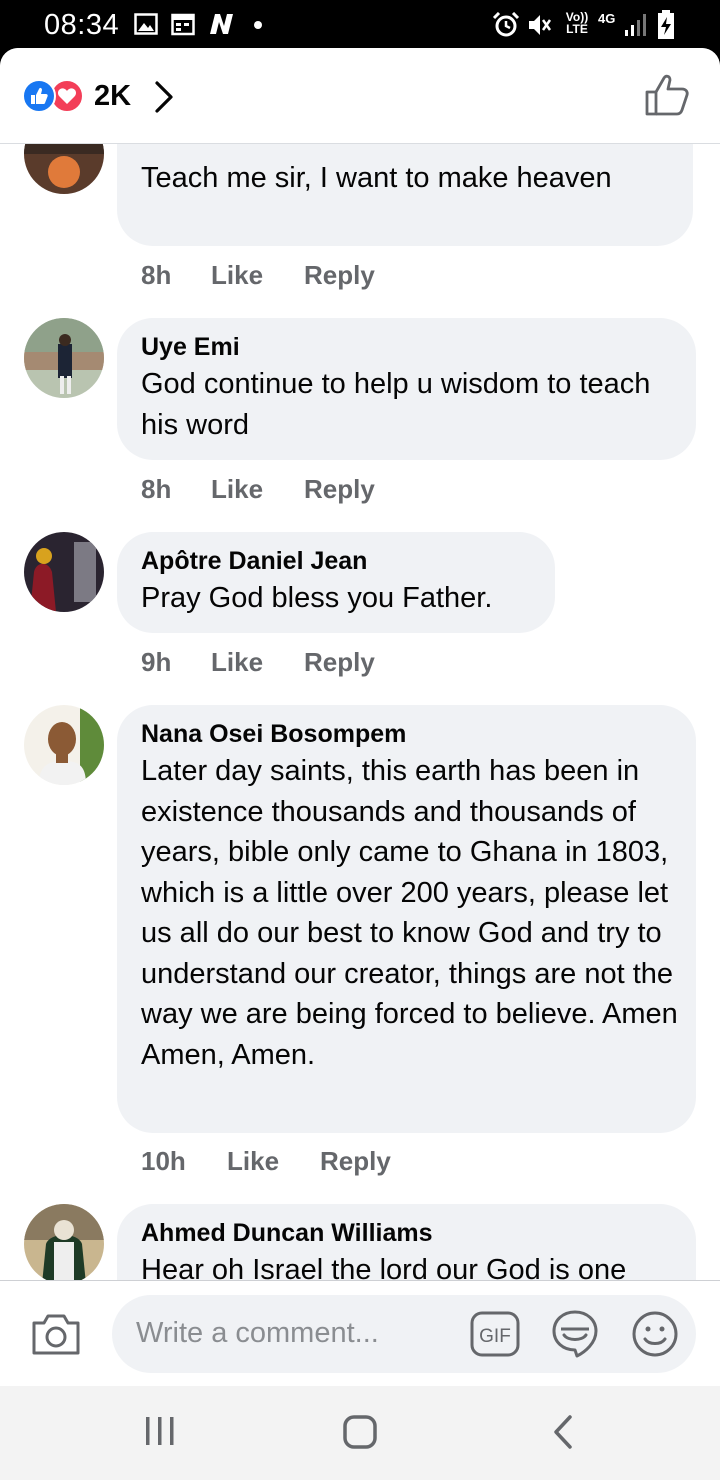 Image resolution: width=720 pixels, height=1480 pixels. Describe the element at coordinates (146, 24) in the screenshot. I see `gallery-icon` at that location.